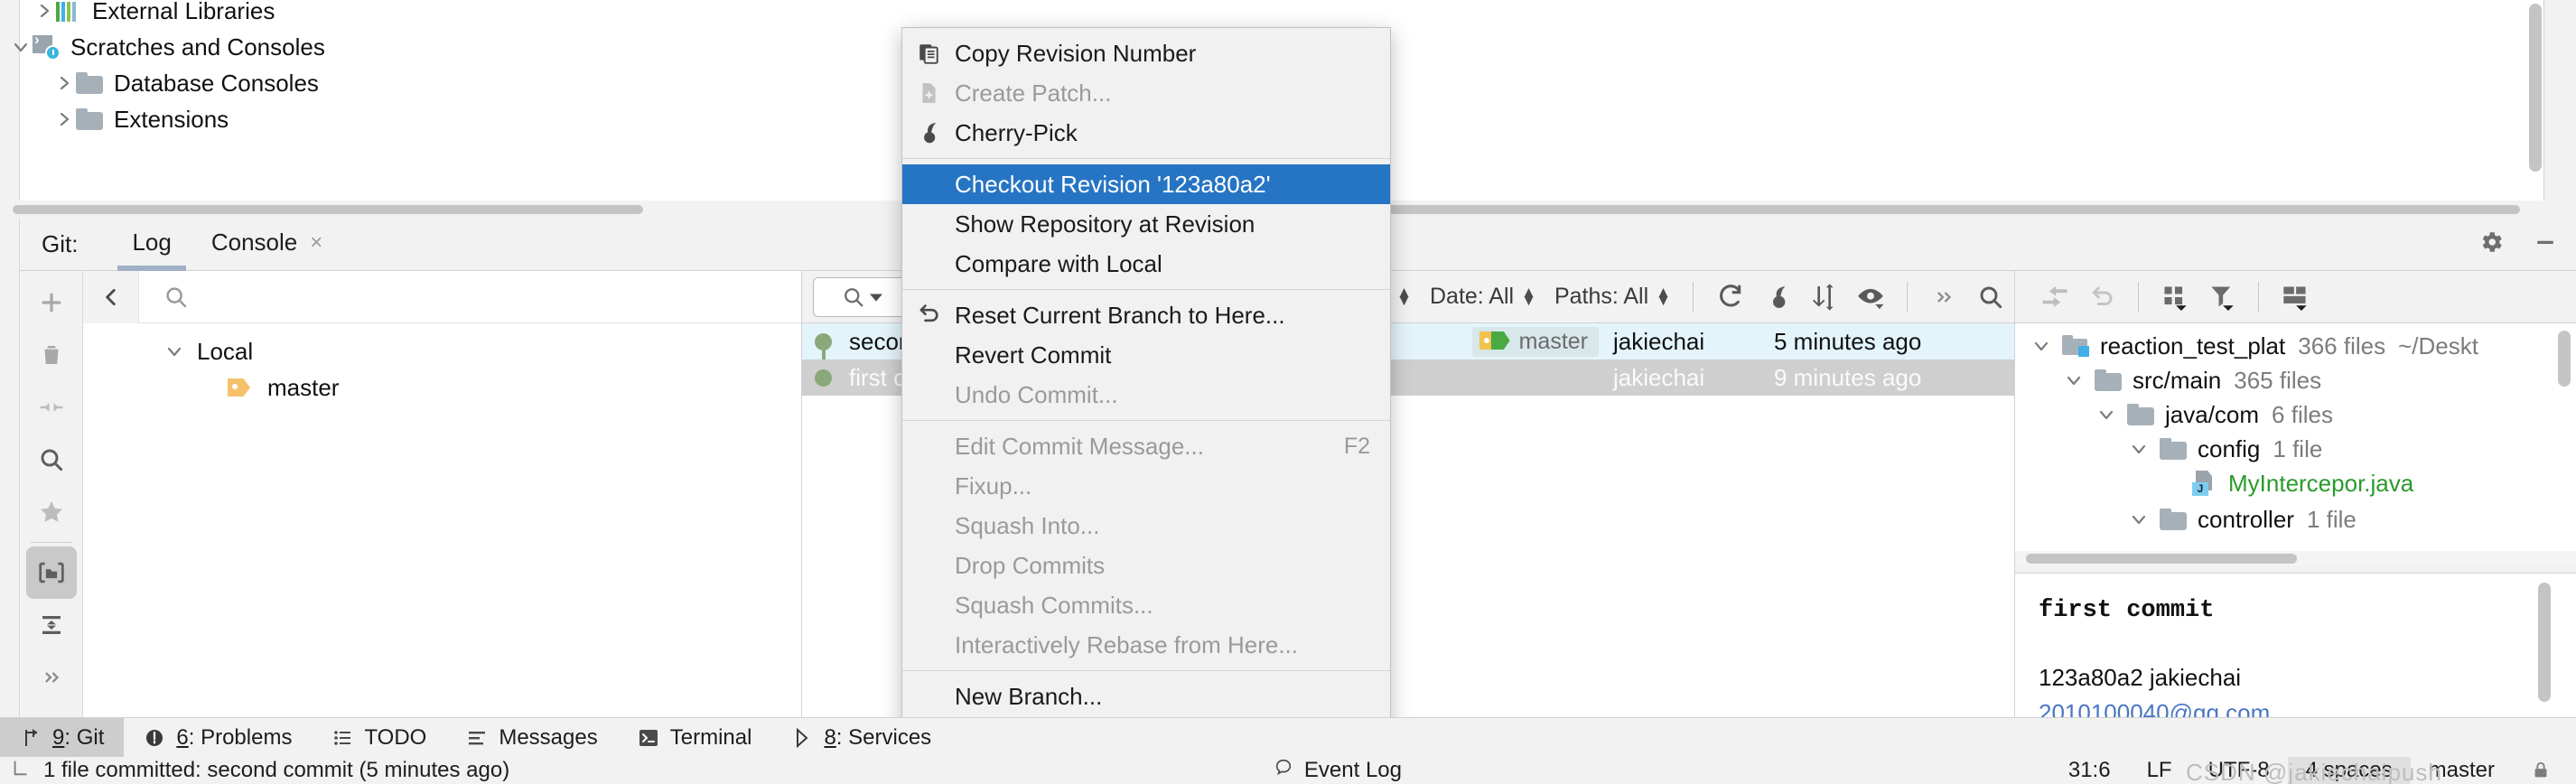  What do you see at coordinates (2303, 414) in the screenshot?
I see `file-count: 6 files` at bounding box center [2303, 414].